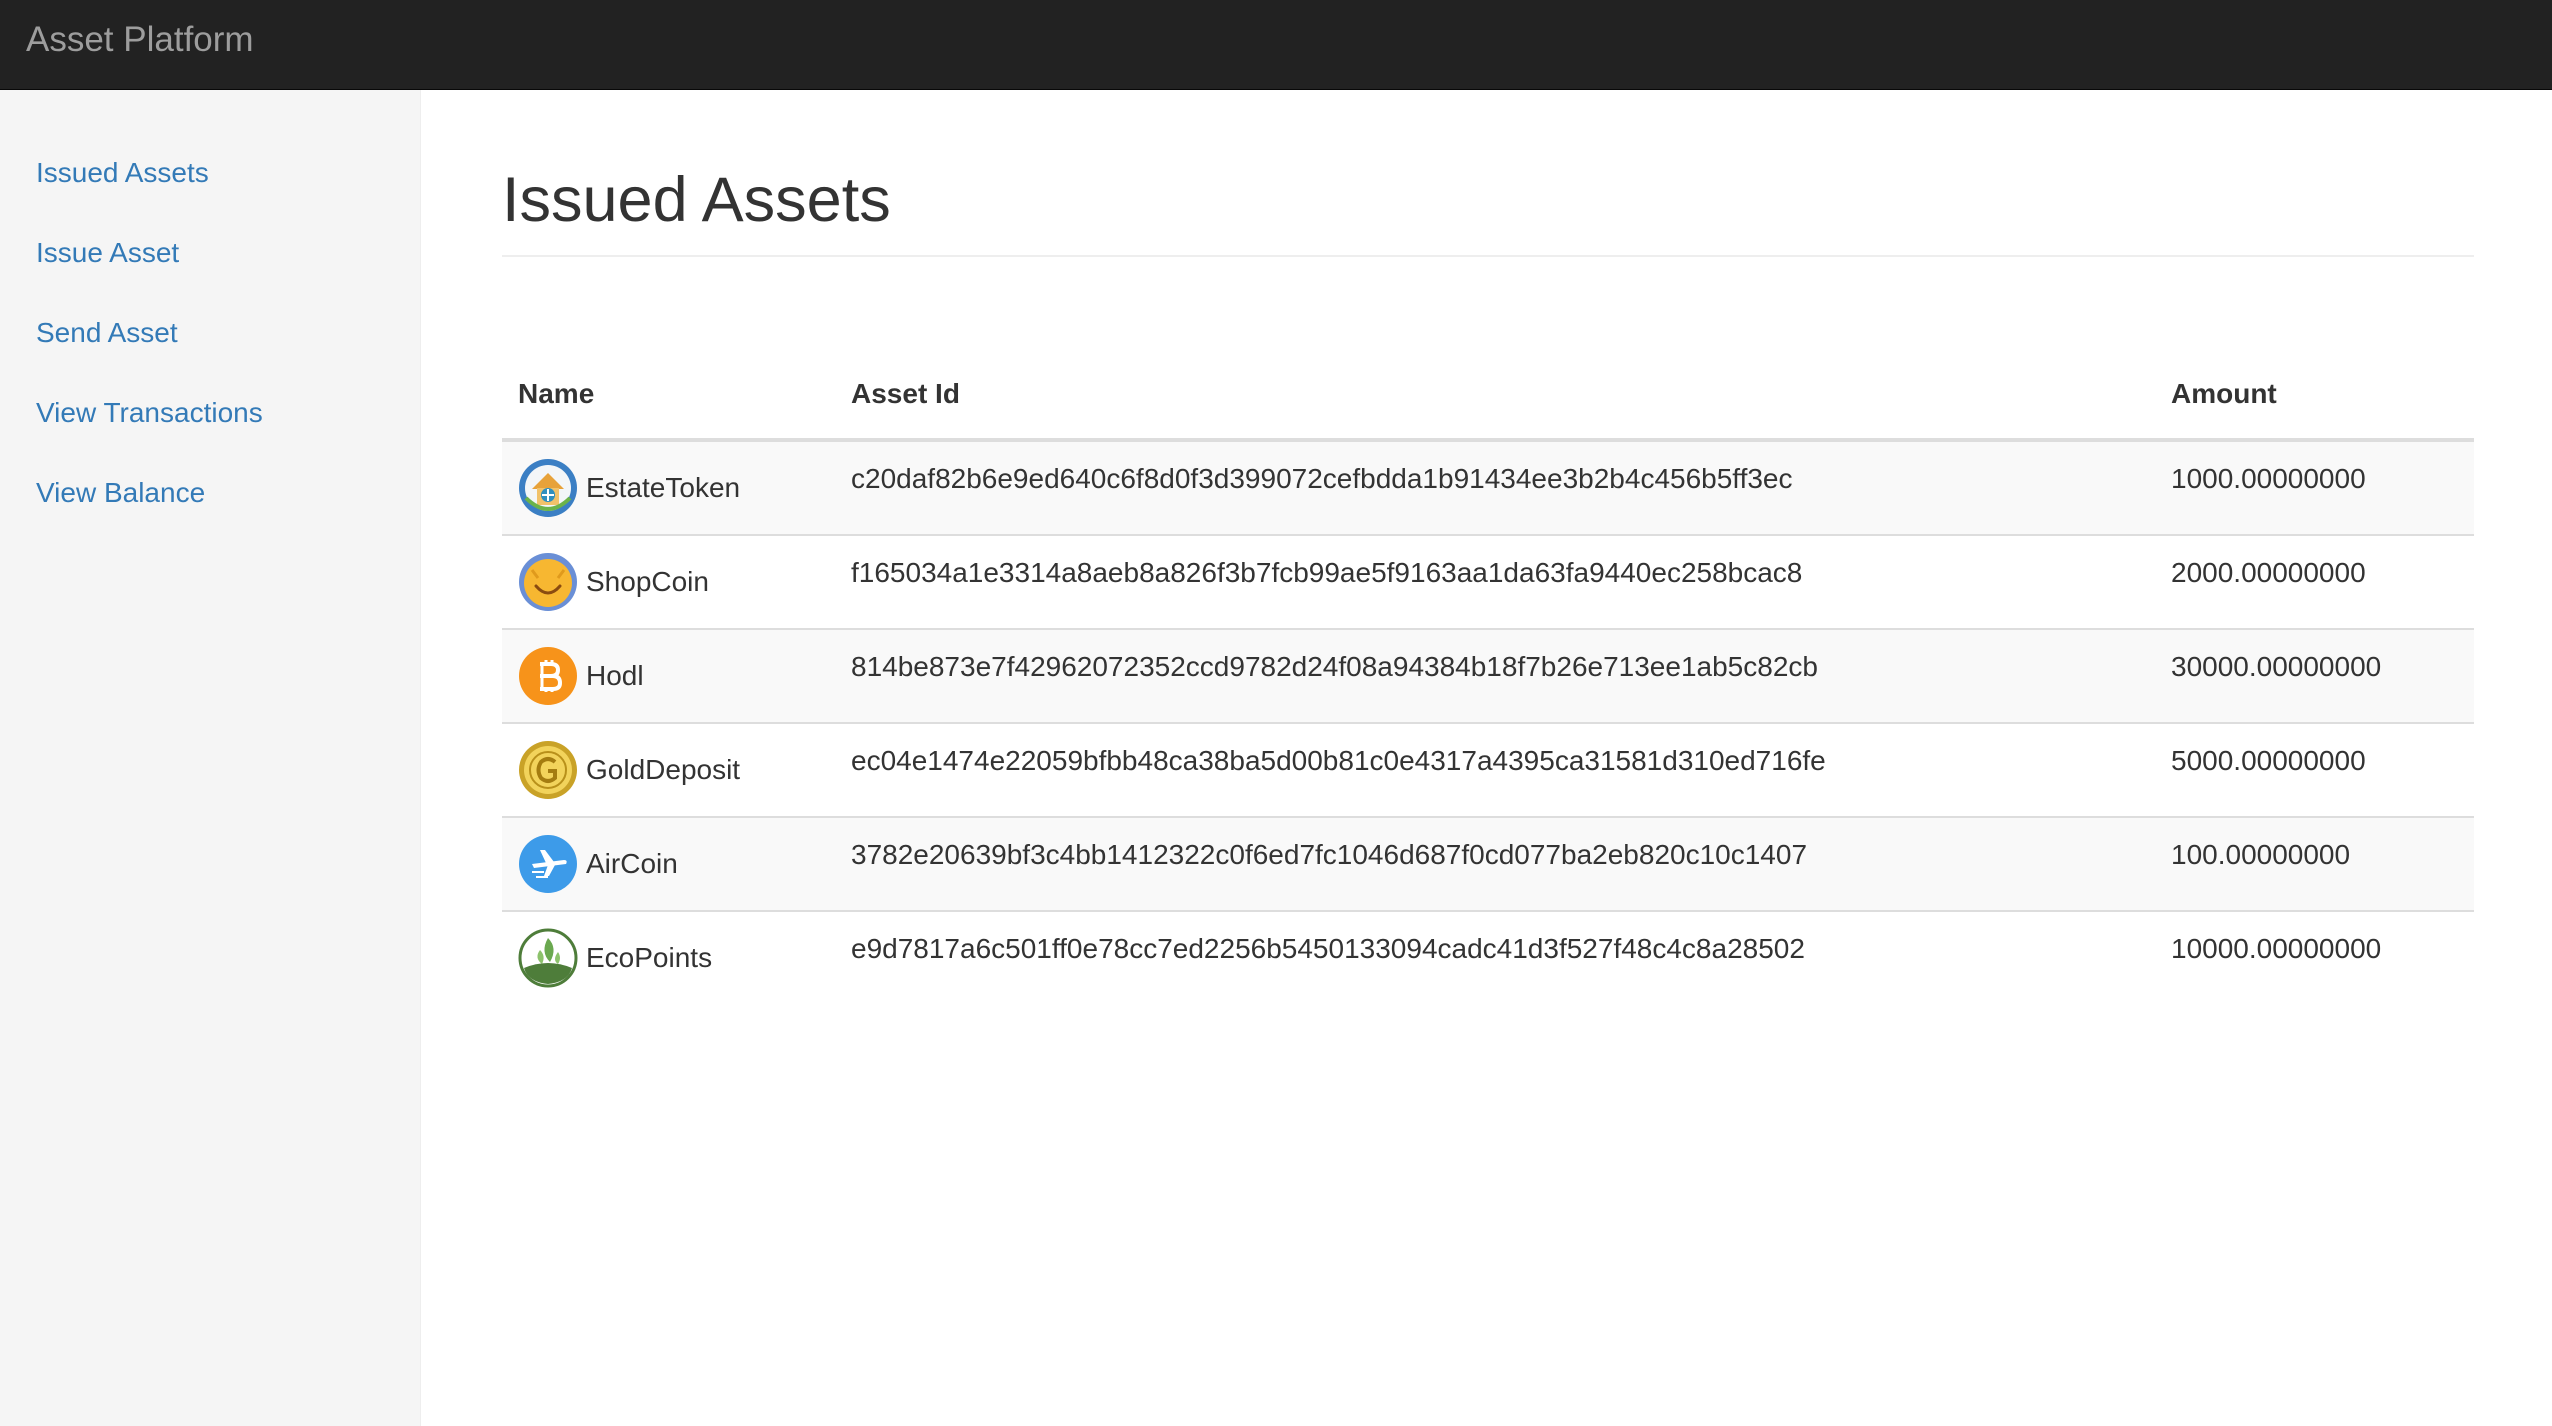 The image size is (2552, 1426). Describe the element at coordinates (2261, 854) in the screenshot. I see `asset-amount: 100.00000000` at that location.